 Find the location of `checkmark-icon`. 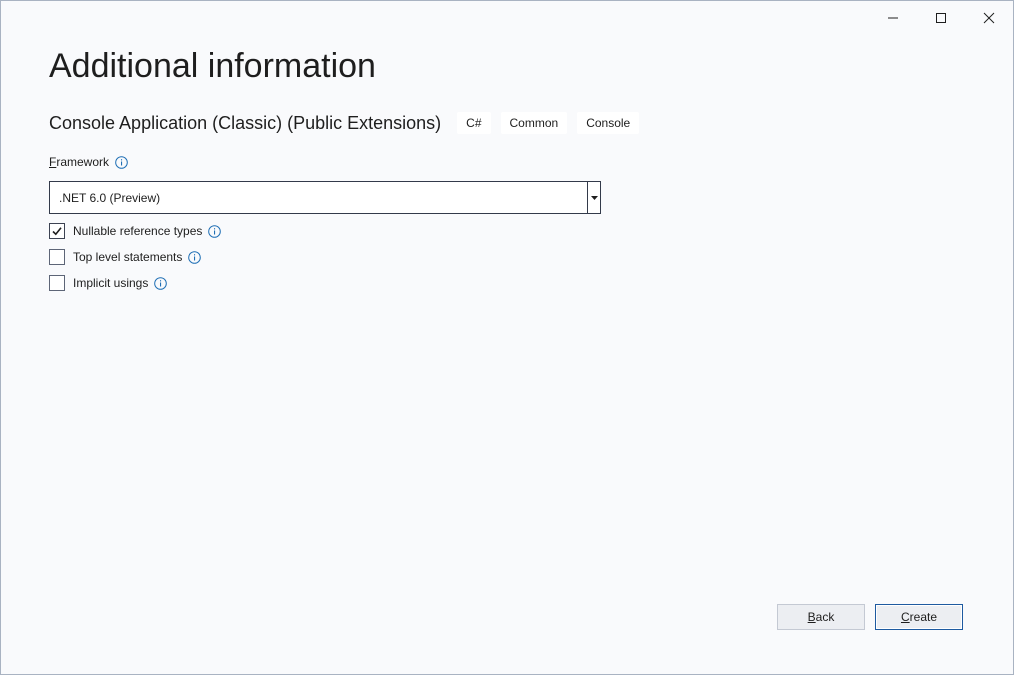

checkmark-icon is located at coordinates (57, 231).